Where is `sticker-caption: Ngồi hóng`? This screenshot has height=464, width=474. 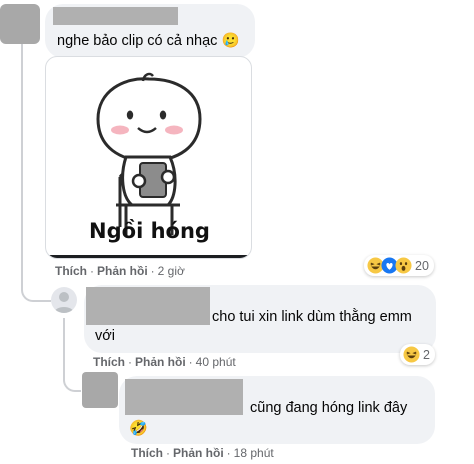 sticker-caption: Ngồi hóng is located at coordinates (149, 231).